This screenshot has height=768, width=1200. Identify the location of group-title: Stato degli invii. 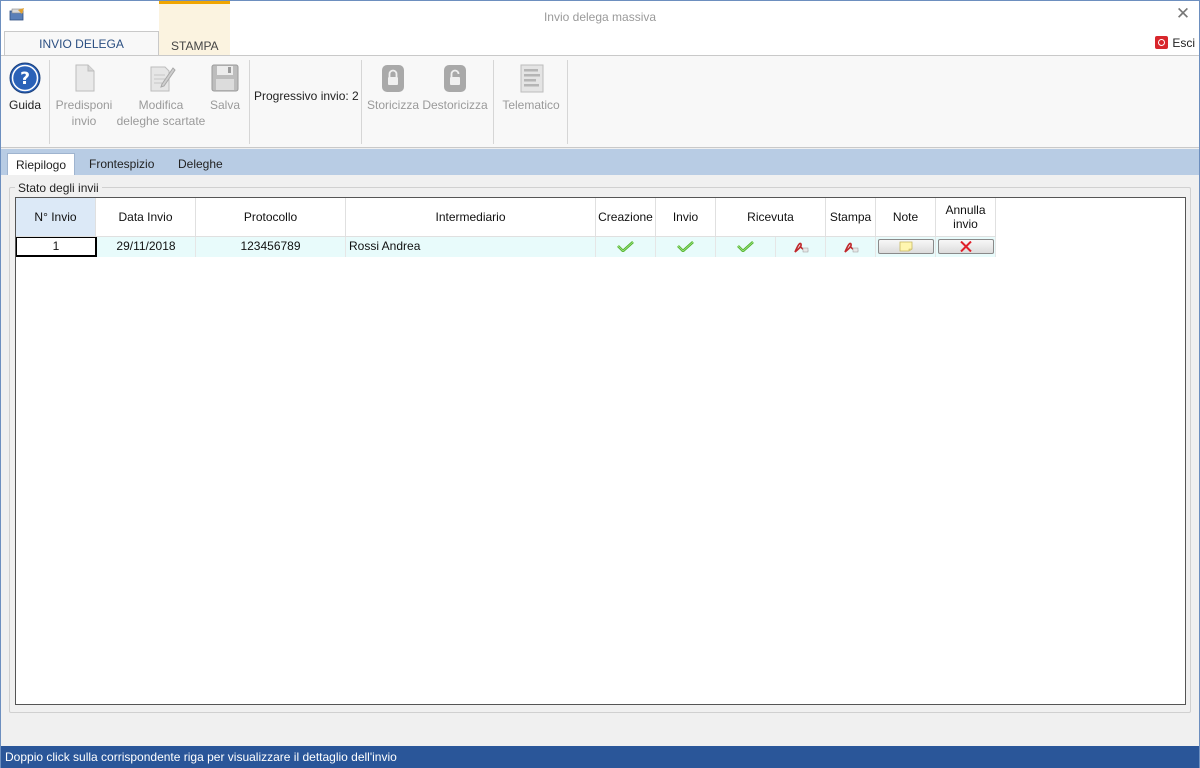
(58, 188).